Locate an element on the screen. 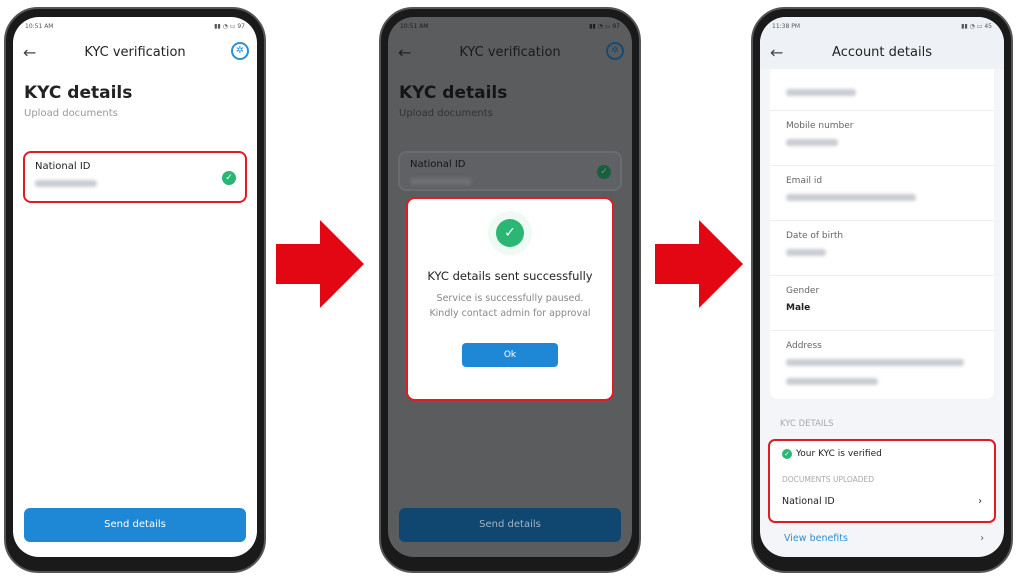 Image resolution: width=1024 pixels, height=576 pixels. document-national-id-link: National ID › is located at coordinates (882, 501).